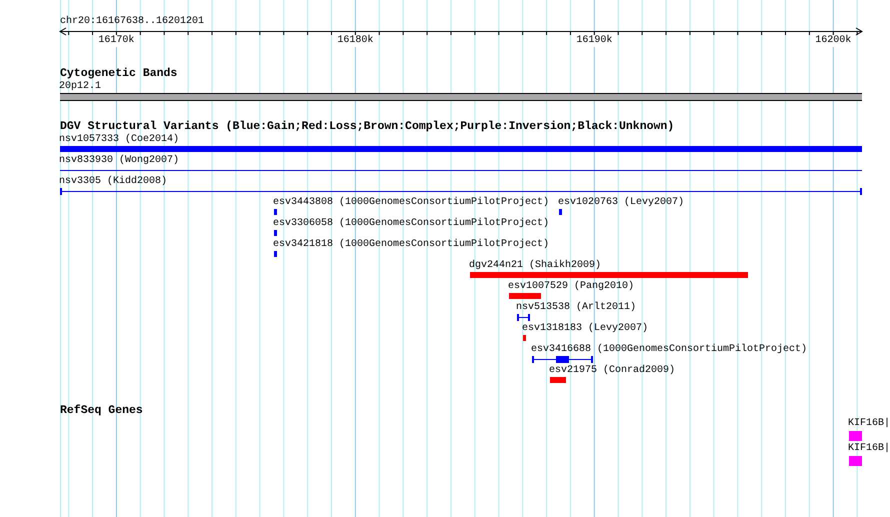  What do you see at coordinates (669, 350) in the screenshot?
I see `variant-label: esv3416688 (1000GenomesConsortiumPilotProject)` at bounding box center [669, 350].